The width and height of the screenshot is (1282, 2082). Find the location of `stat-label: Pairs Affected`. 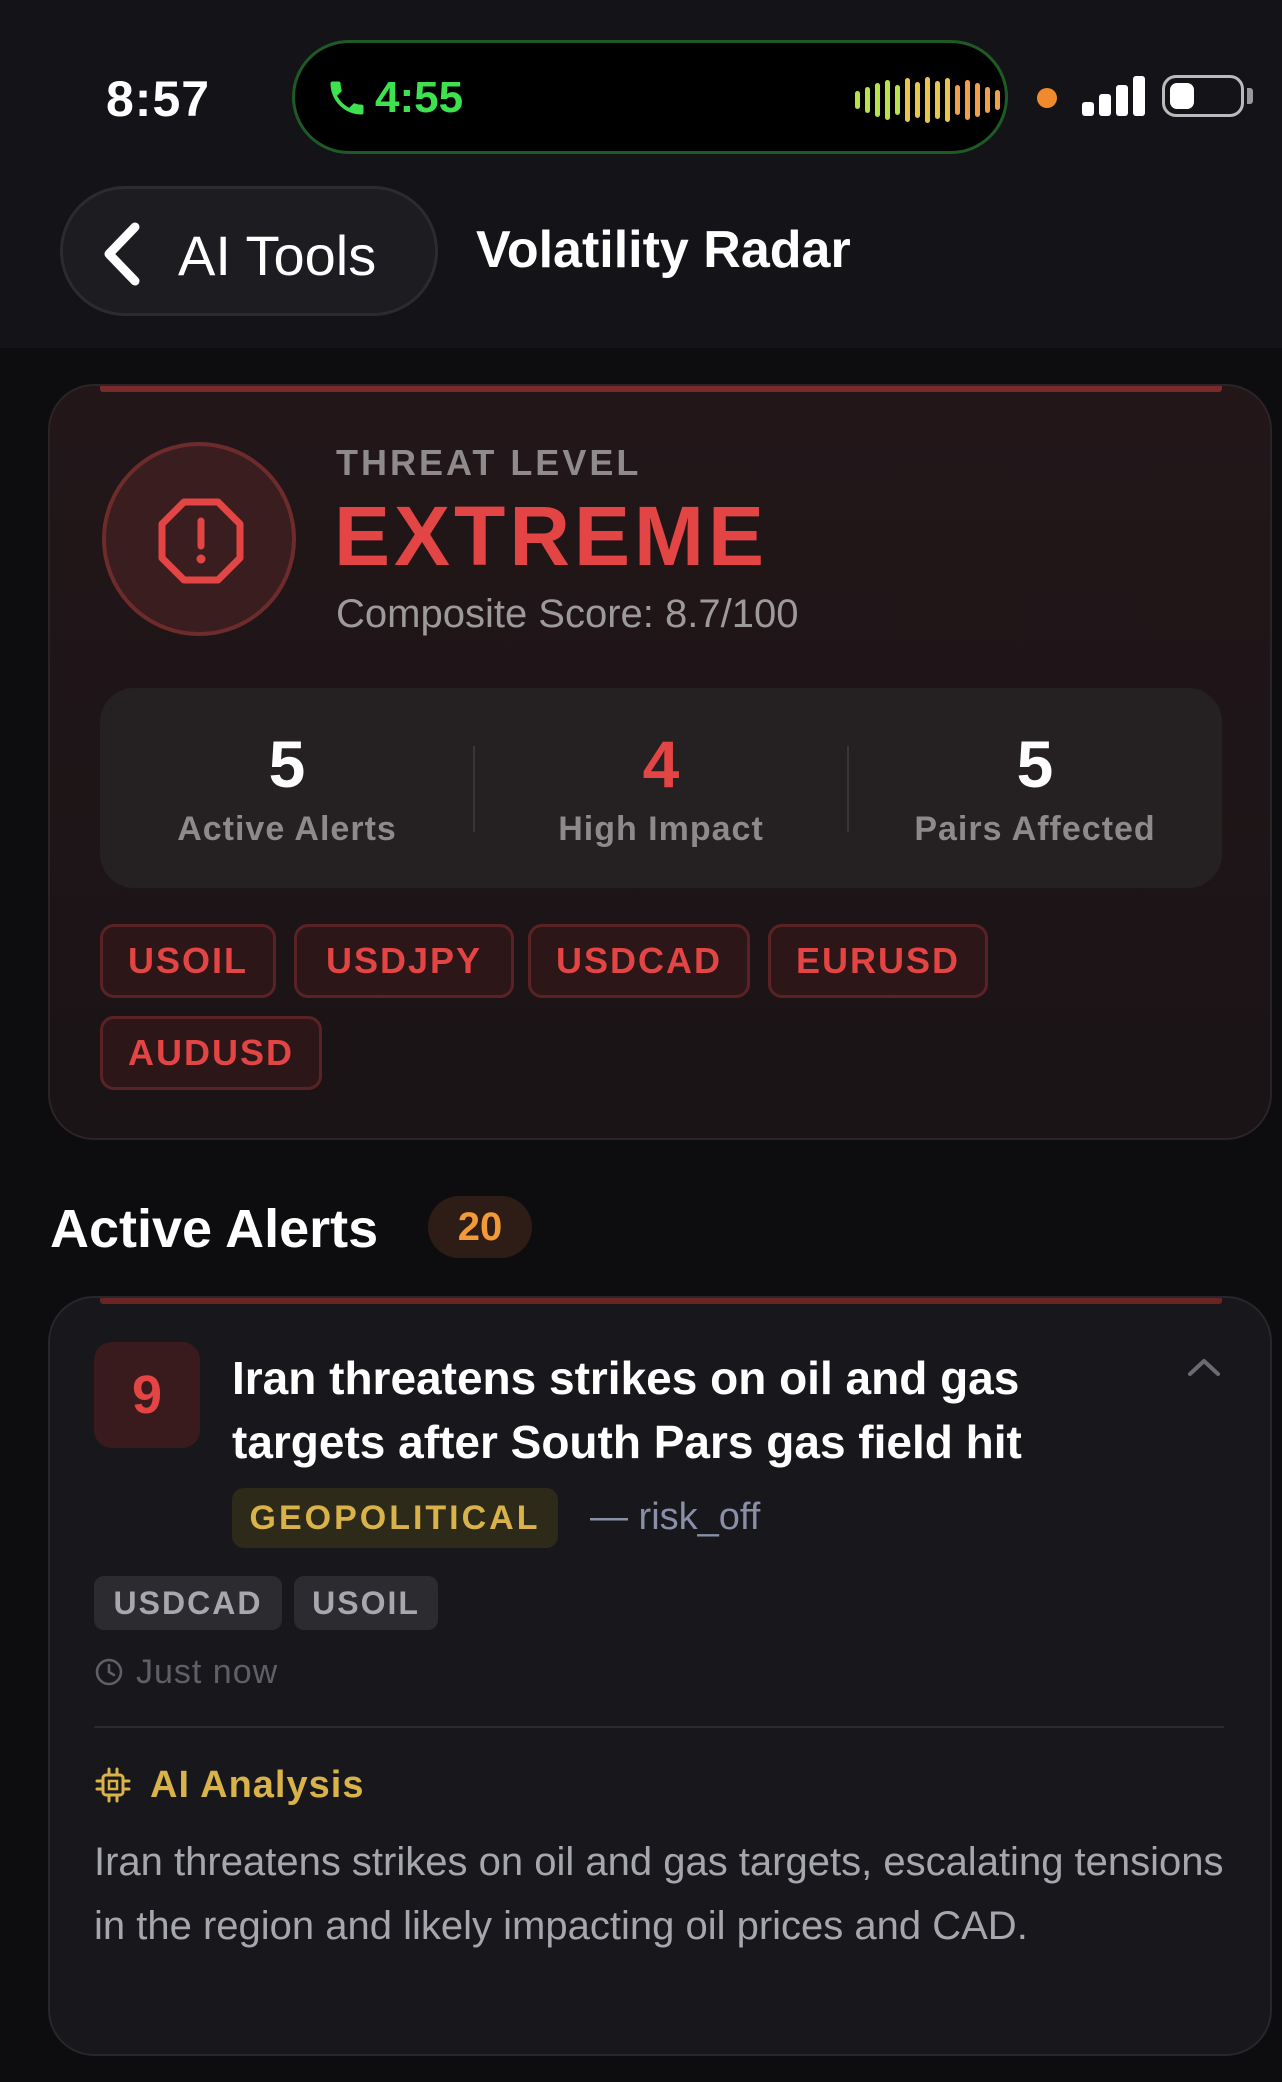

stat-label: Pairs Affected is located at coordinates (1035, 829).